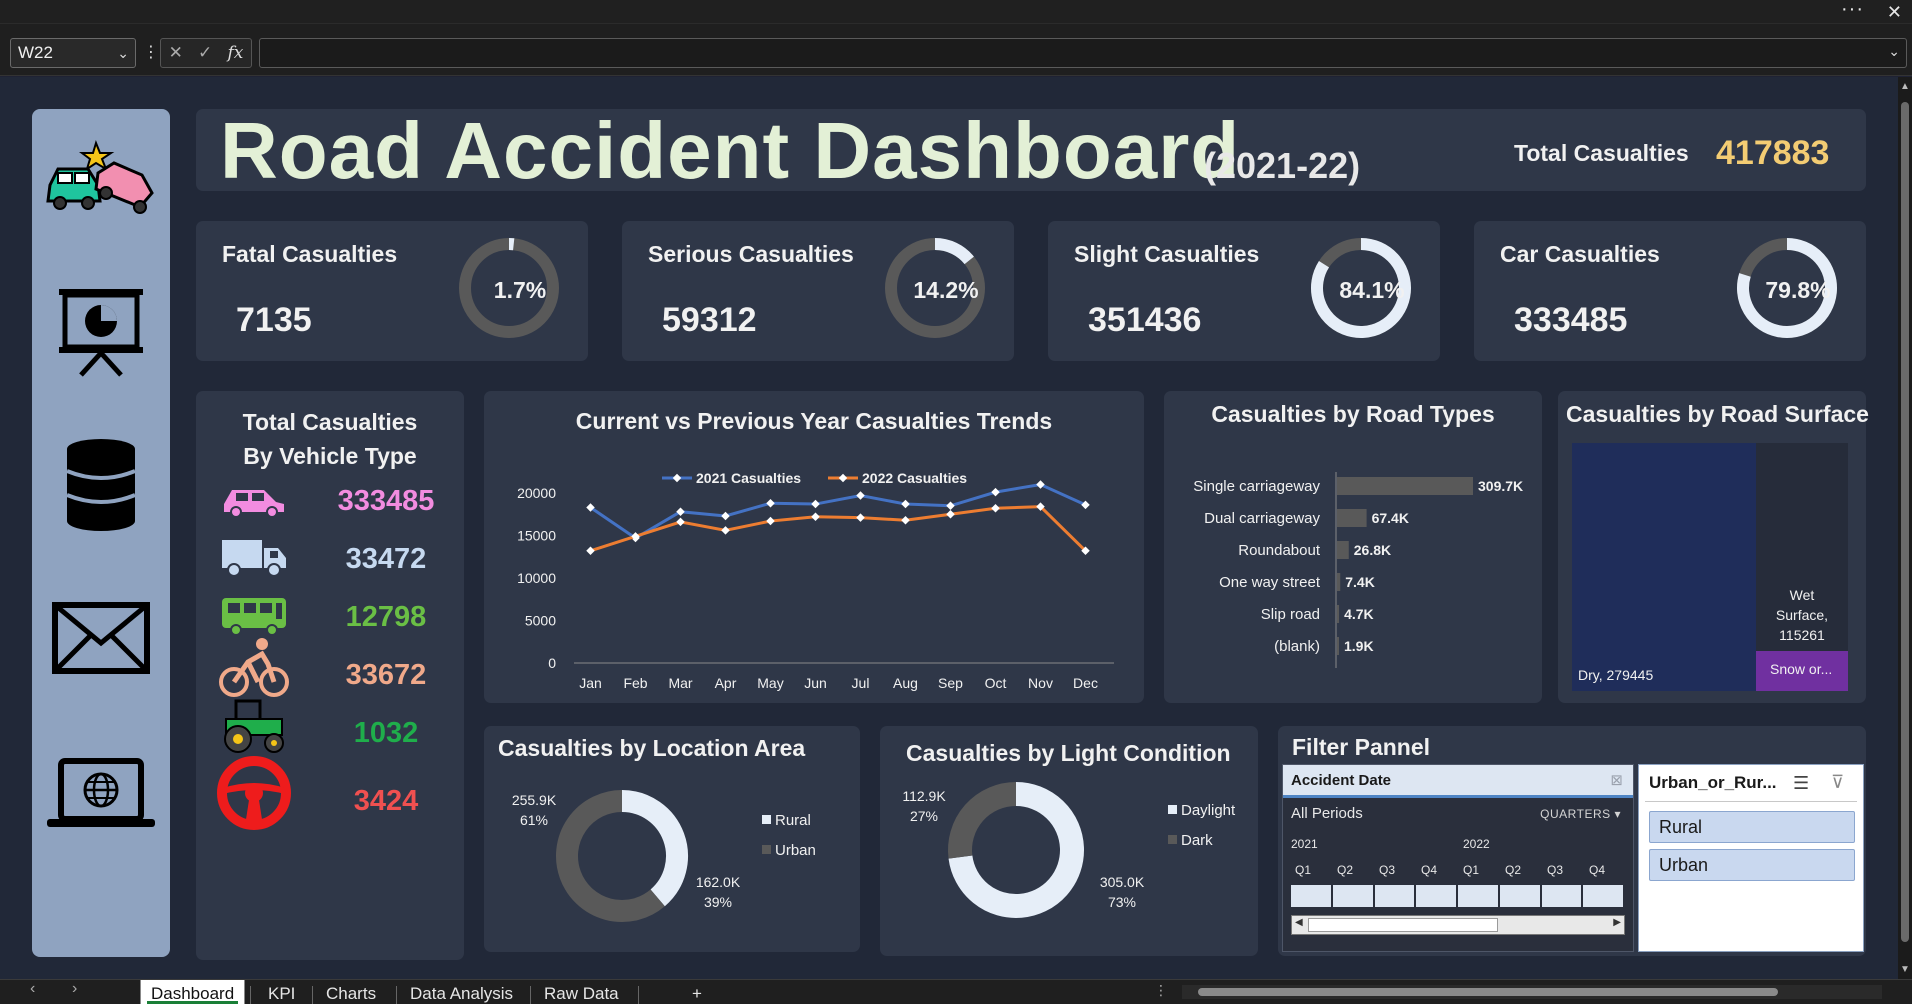  I want to click on kpi-value: 351436, so click(1145, 320).